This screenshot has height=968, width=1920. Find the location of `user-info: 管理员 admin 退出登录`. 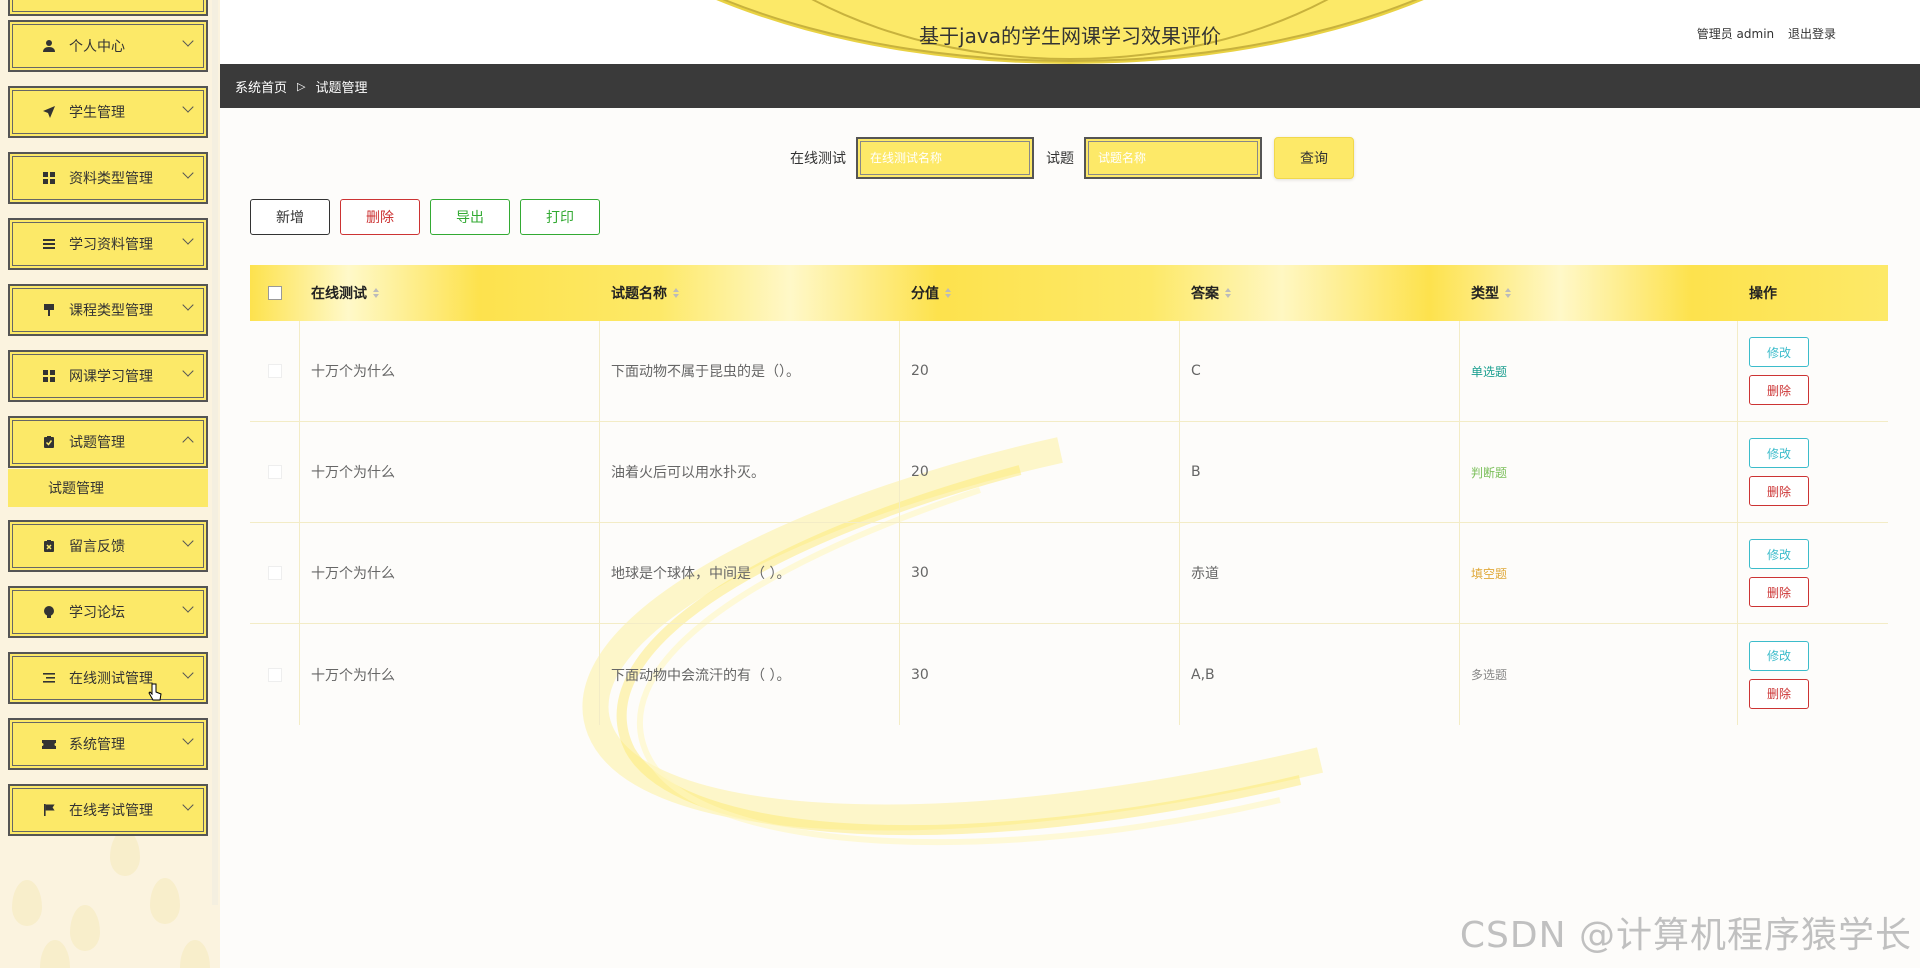

user-info: 管理员 admin 退出登录 is located at coordinates (1761, 33).